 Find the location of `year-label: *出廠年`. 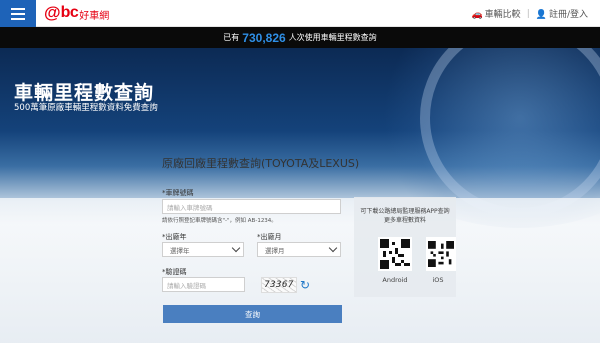

year-label: *出廠年 is located at coordinates (174, 237).